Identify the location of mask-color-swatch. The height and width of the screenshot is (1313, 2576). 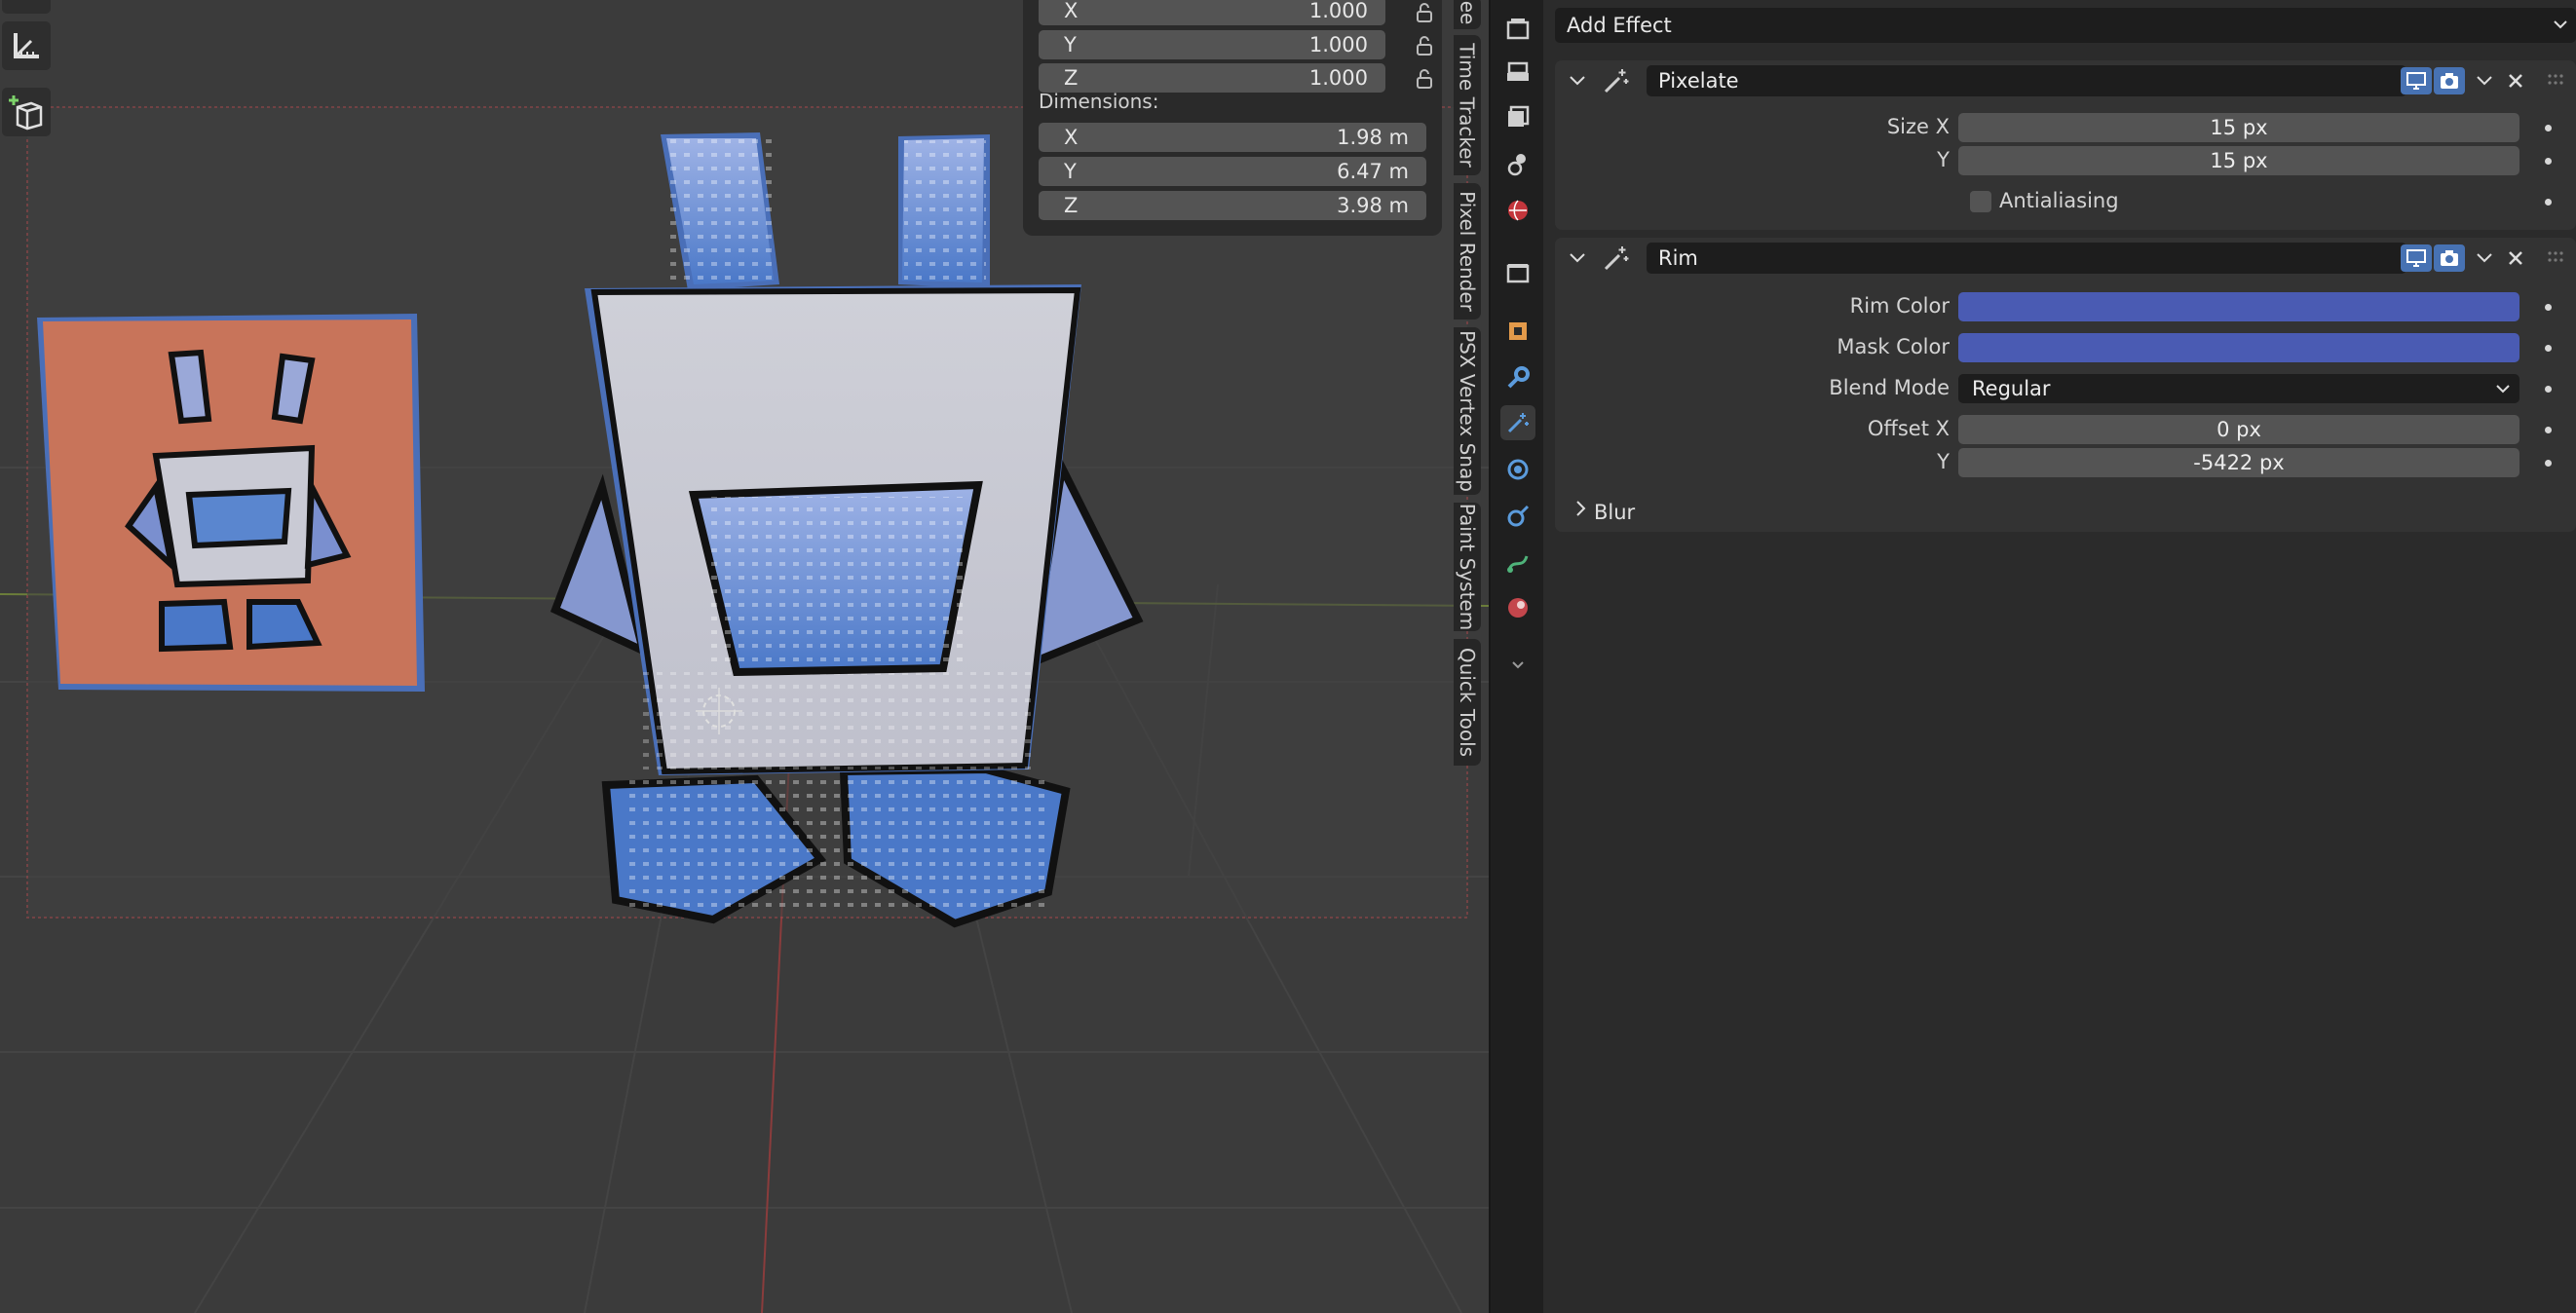
(2238, 347).